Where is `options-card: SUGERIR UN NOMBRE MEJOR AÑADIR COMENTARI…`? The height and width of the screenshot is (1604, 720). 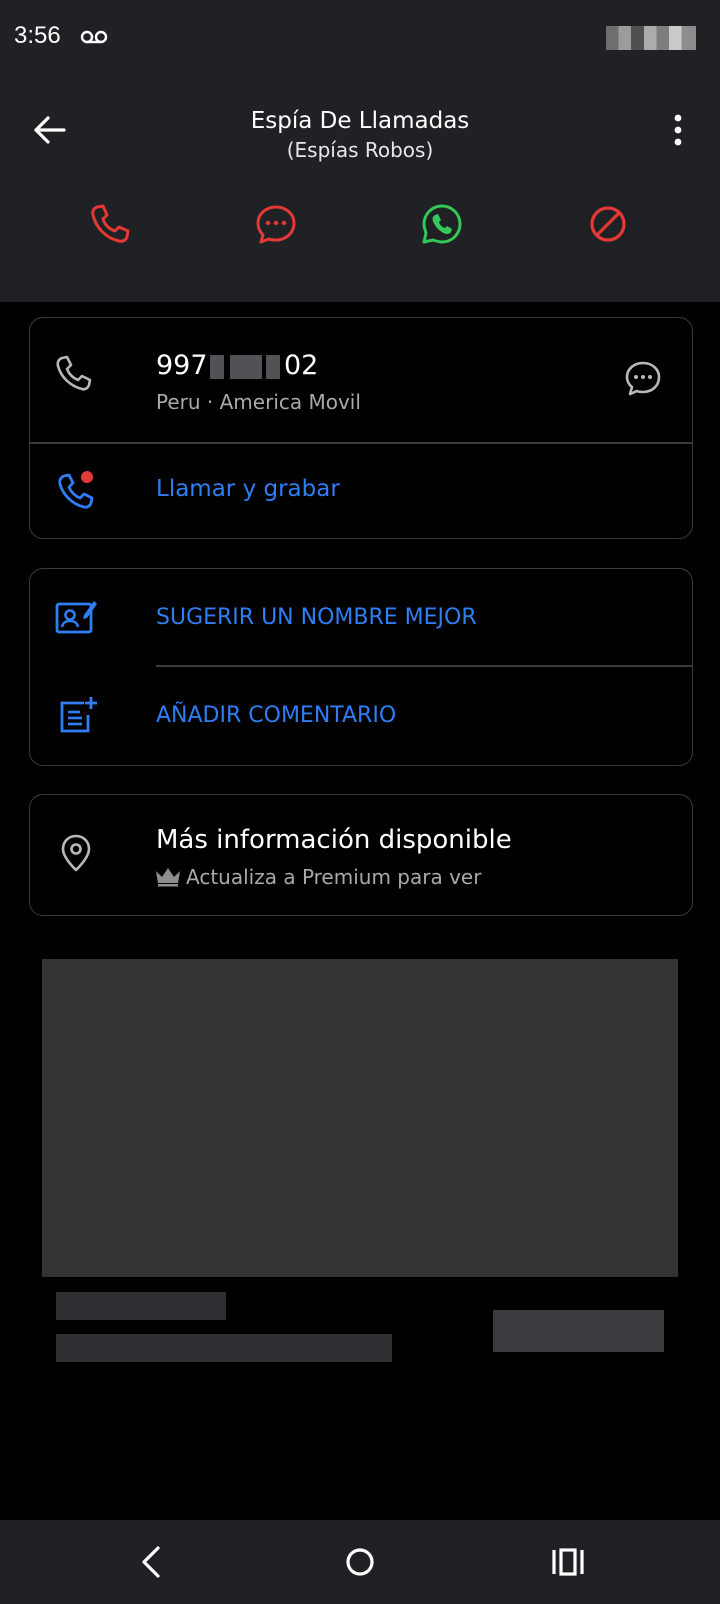 options-card: SUGERIR UN NOMBRE MEJOR AÑADIR COMENTARI… is located at coordinates (361, 667).